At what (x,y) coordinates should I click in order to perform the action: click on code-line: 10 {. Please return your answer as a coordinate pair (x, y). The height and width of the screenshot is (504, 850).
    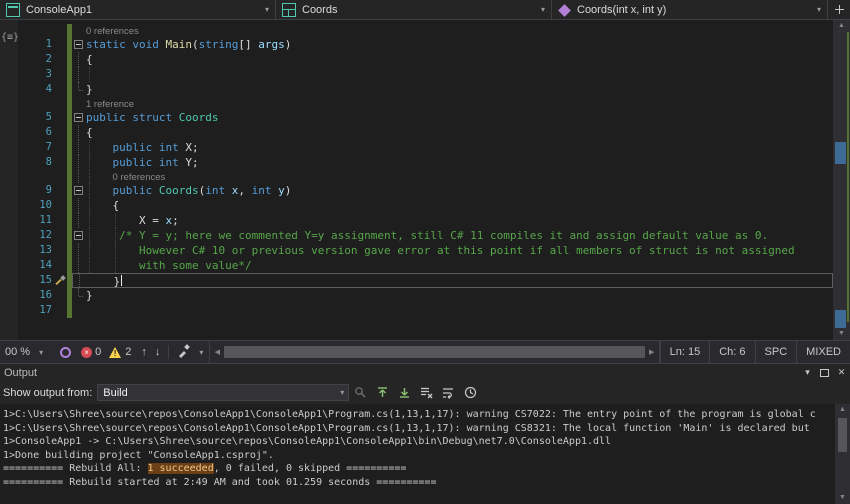
    Looking at the image, I should click on (416, 205).